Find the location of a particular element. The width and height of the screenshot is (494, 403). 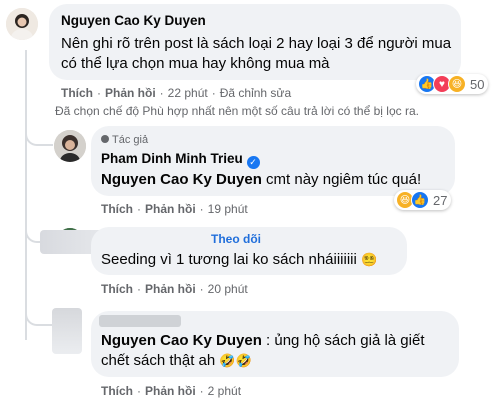

reply-actions: Thích · Phản hồi · 2 phút is located at coordinates (171, 391).